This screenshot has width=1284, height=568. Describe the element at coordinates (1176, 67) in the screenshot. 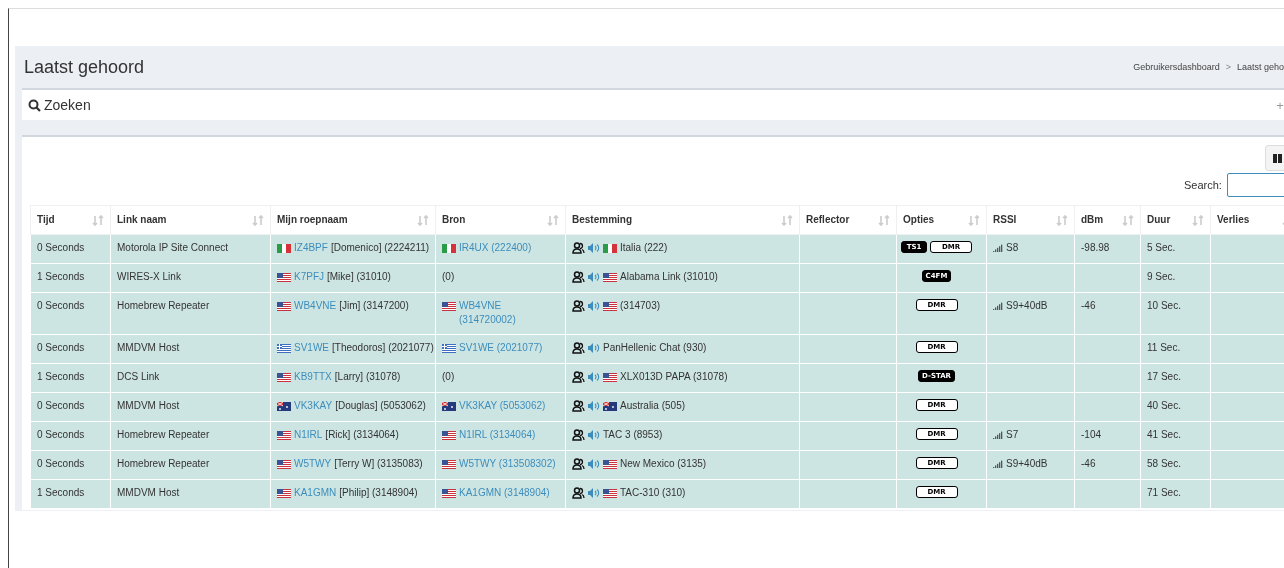

I see `breadcrumb-link: Gebruikersdashboard` at that location.